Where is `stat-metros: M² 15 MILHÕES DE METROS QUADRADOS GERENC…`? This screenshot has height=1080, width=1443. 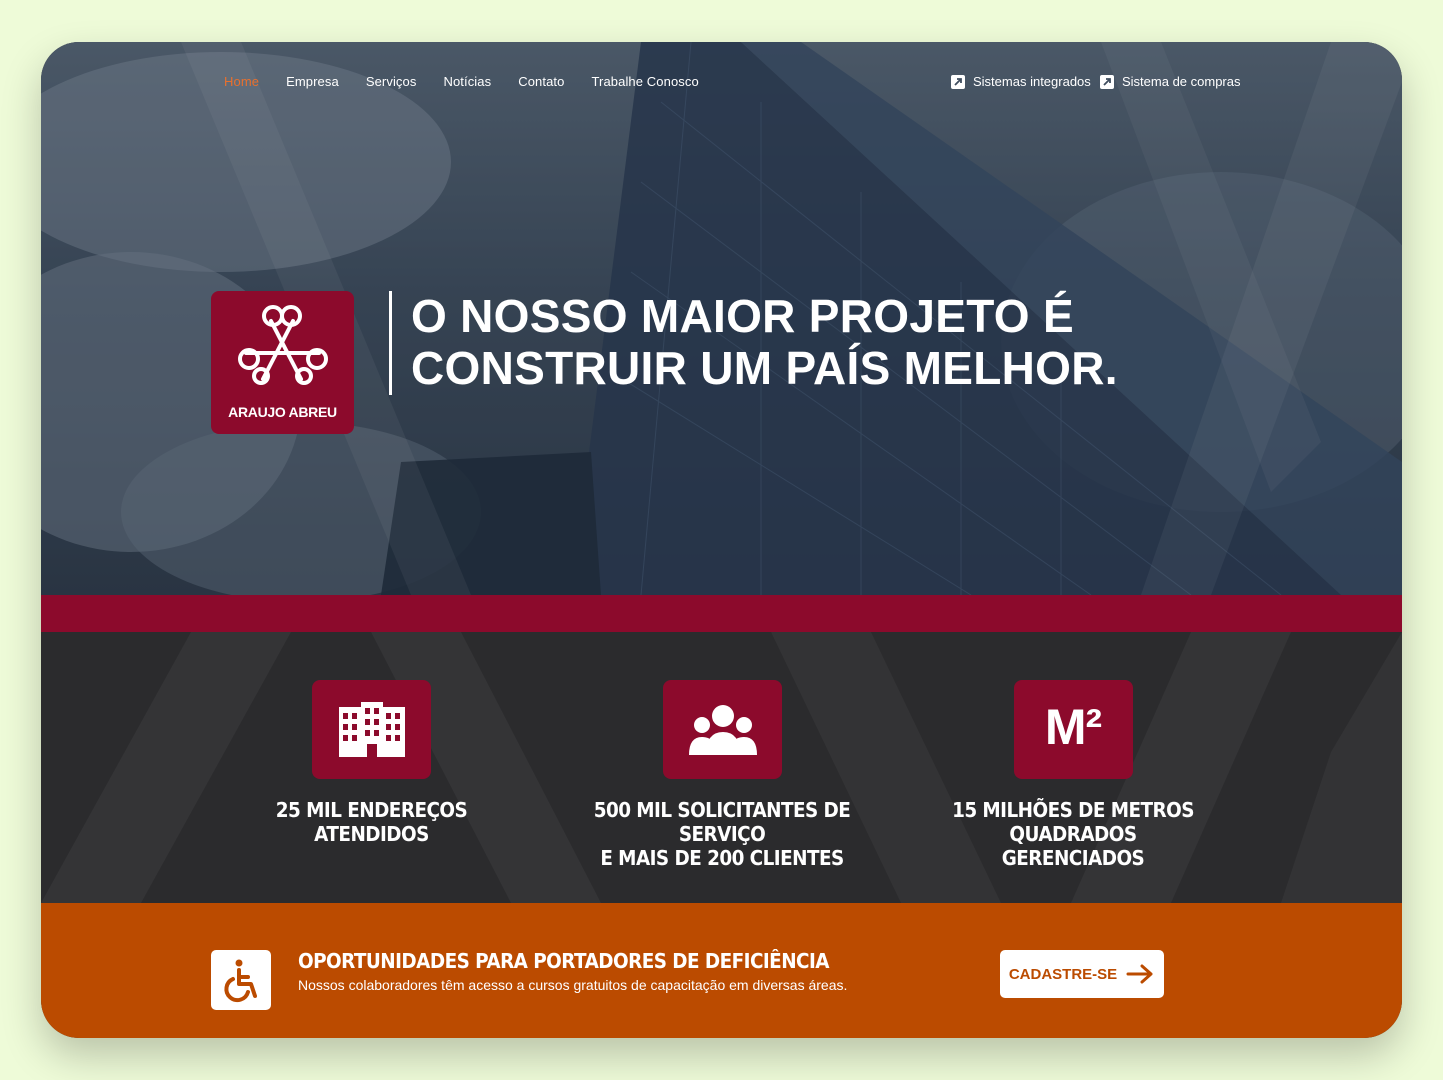
stat-metros: M² 15 MILHÕES DE METROS QUADRADOS GERENC… is located at coordinates (1073, 775).